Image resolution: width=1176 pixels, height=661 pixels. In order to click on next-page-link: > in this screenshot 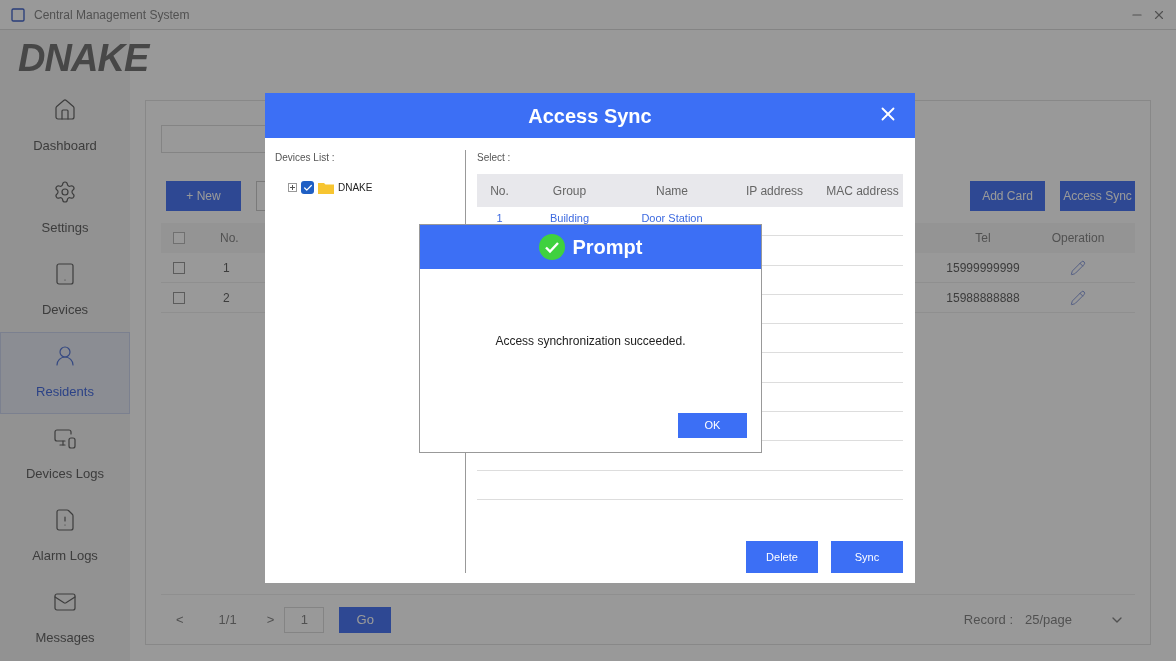, I will do `click(270, 619)`.